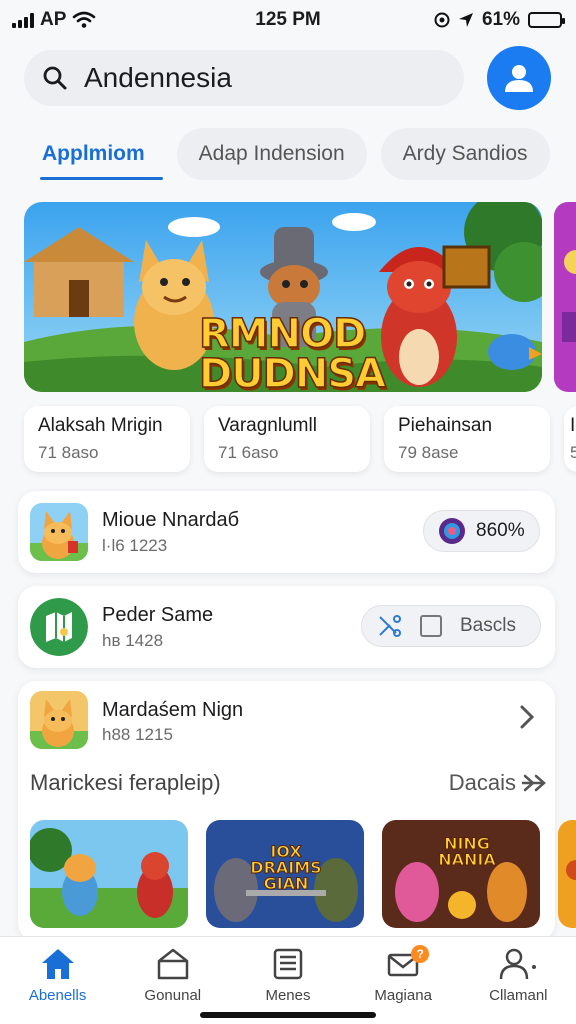  Describe the element at coordinates (68, 452) in the screenshot. I see `card-subtitle: 71 8aso` at that location.